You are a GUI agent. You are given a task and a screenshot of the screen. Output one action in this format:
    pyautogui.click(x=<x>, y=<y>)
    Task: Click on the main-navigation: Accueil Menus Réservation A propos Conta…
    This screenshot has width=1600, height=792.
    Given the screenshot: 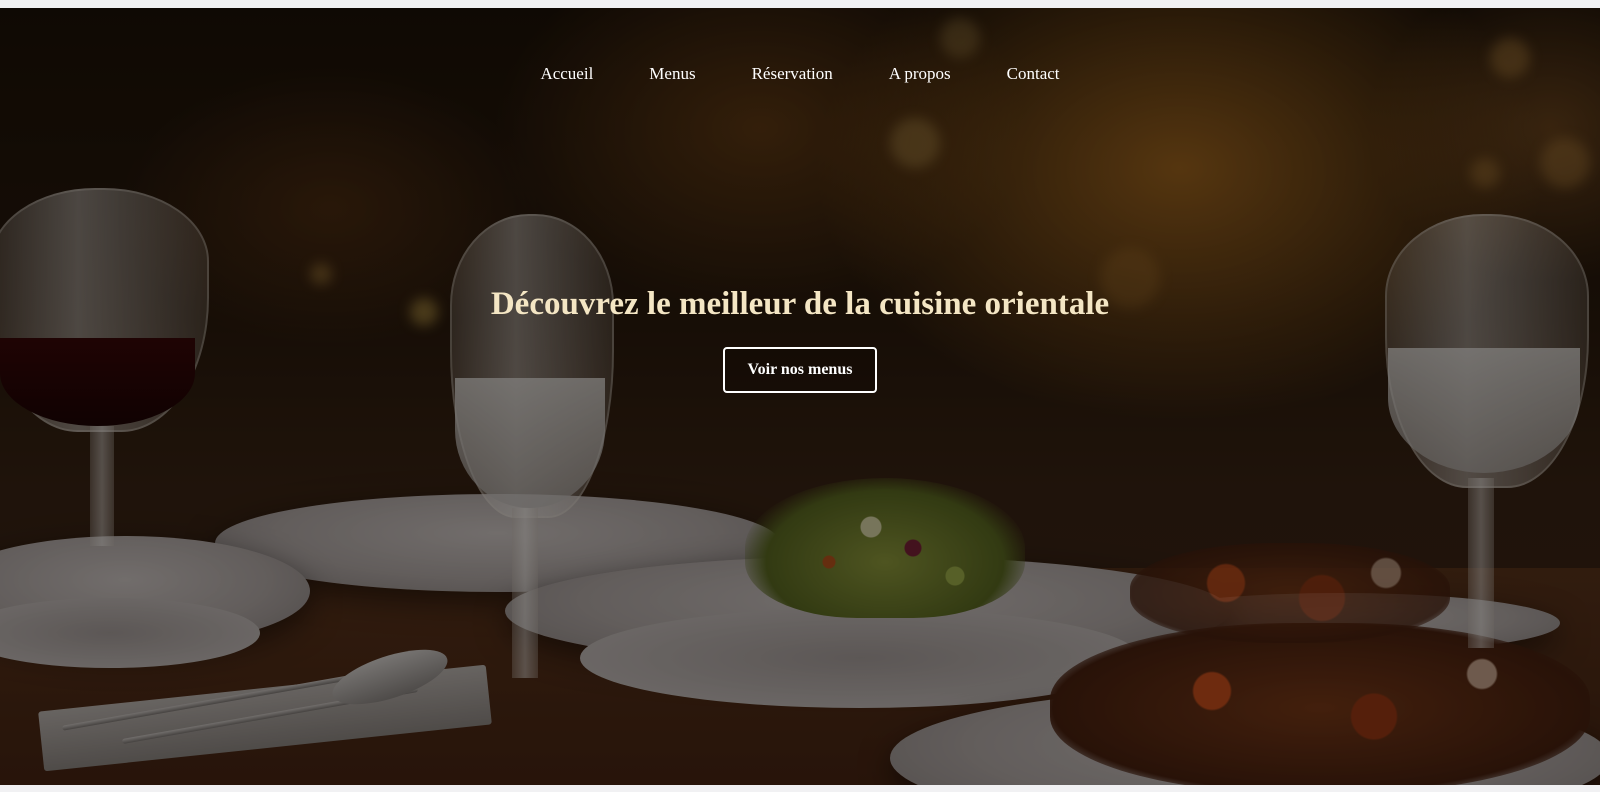 What is the action you would take?
    pyautogui.click(x=800, y=74)
    